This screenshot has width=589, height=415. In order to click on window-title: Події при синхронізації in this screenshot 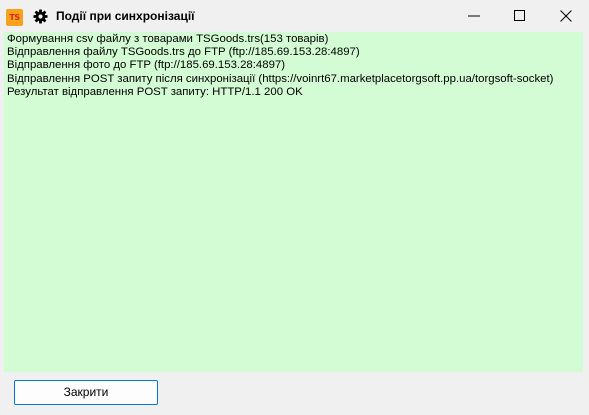, I will do `click(125, 16)`.